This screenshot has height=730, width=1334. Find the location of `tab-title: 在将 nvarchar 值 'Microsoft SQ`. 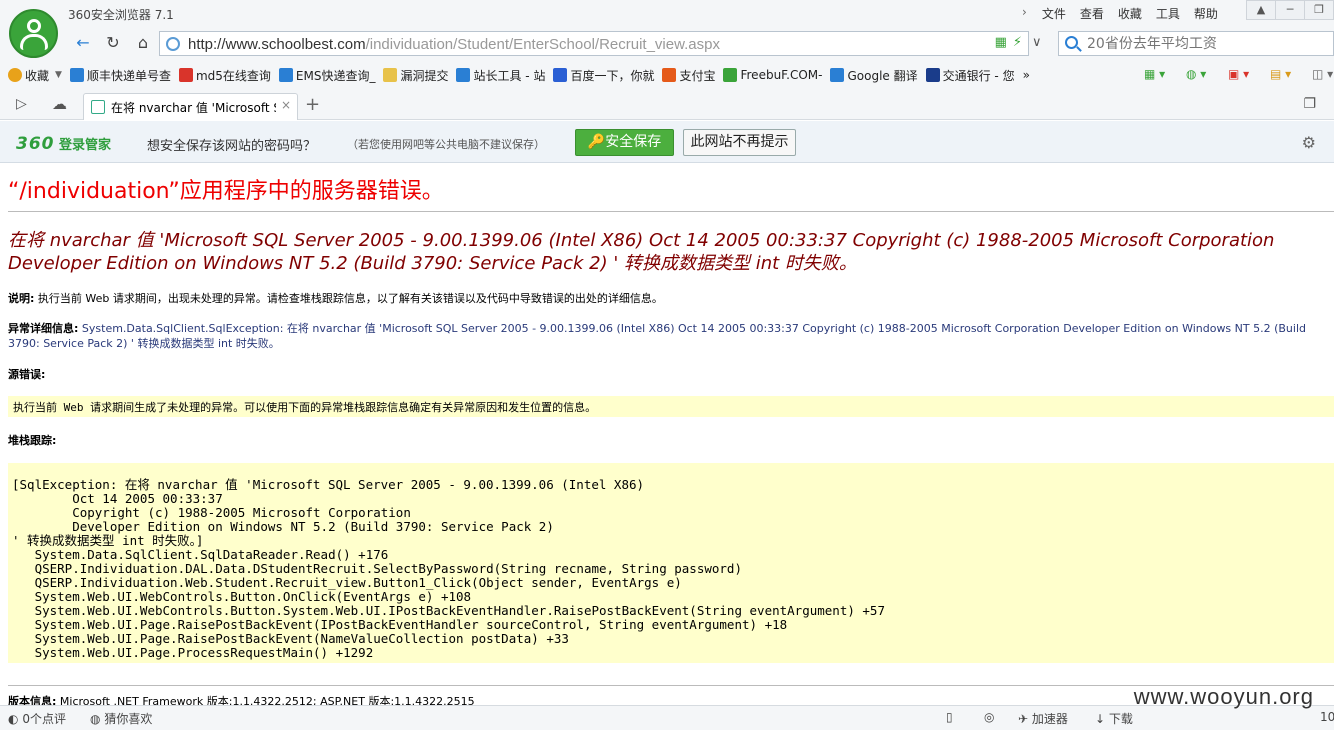

tab-title: 在将 nvarchar 值 'Microsoft SQ is located at coordinates (193, 108).